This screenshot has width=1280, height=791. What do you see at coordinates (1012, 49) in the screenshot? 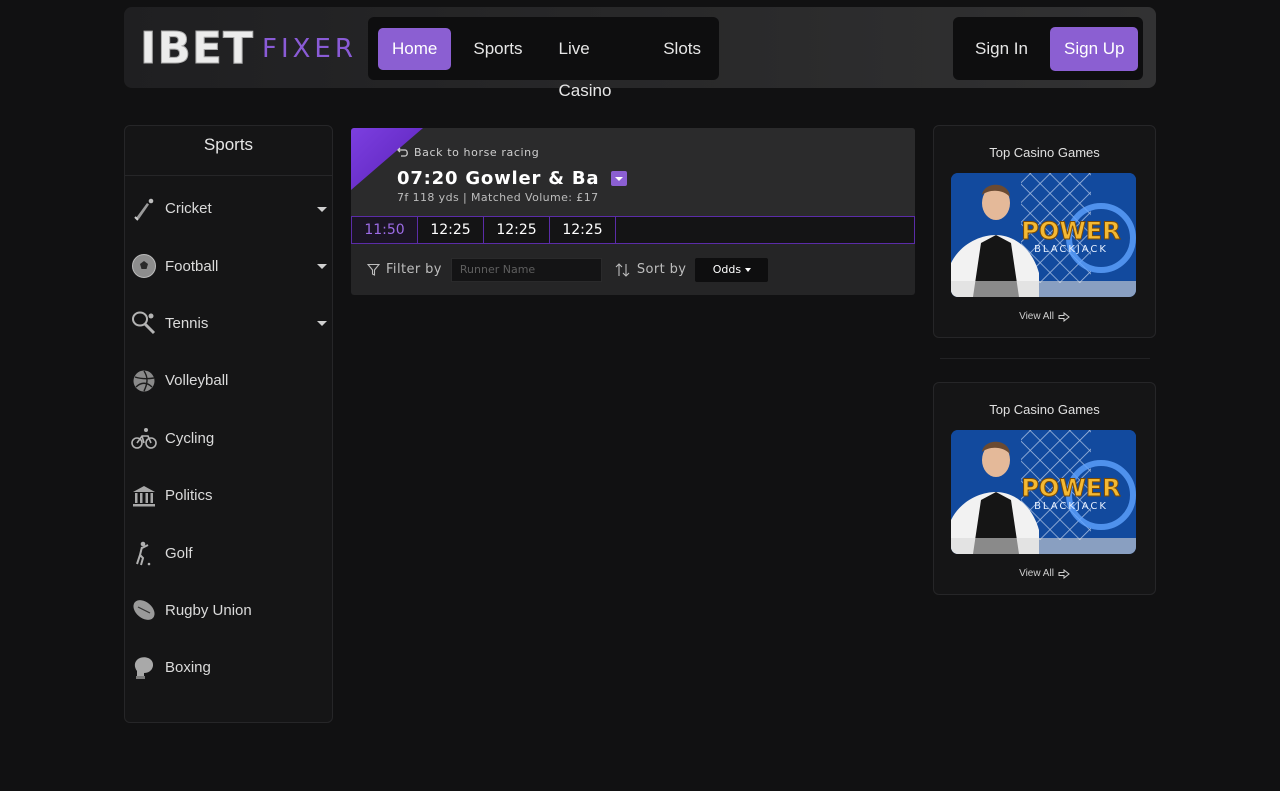
I see `sign-in-button: Sign In` at bounding box center [1012, 49].